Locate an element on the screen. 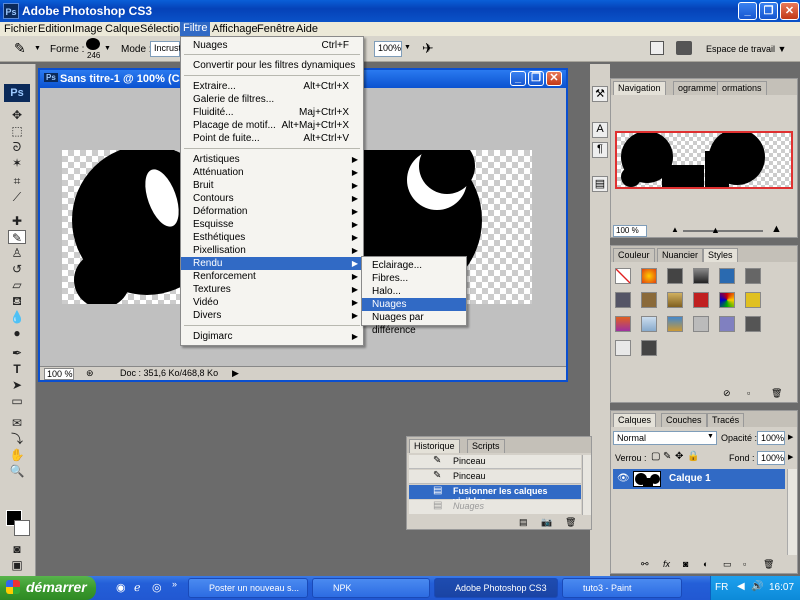 The image size is (800, 600). menu-item-convert-smart: Convertir pour les filtres dynamiques is located at coordinates (272, 65).